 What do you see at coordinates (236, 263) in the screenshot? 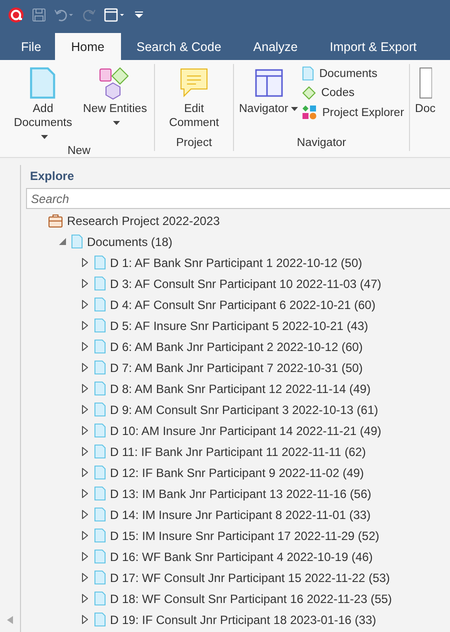
I see `tree-item: D 1: AF Bank Snr Participant 1 2022-10-12 (50)` at bounding box center [236, 263].